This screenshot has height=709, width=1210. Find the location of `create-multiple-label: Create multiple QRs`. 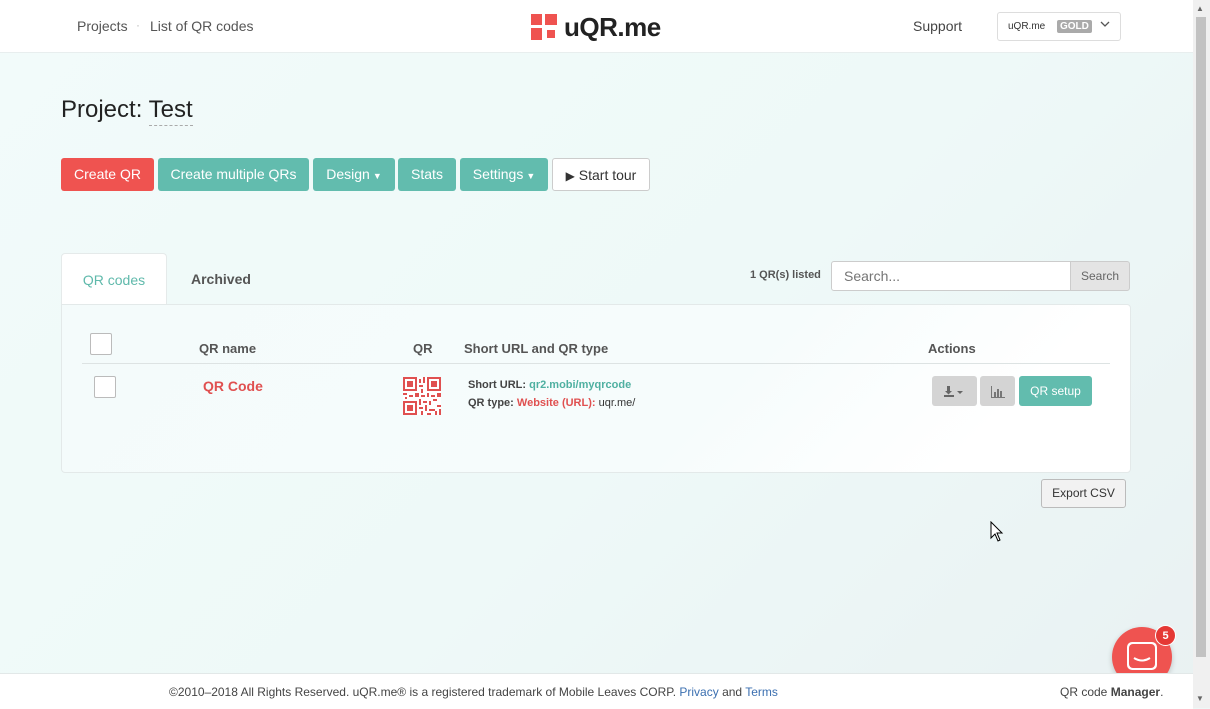

create-multiple-label: Create multiple QRs is located at coordinates (233, 174).